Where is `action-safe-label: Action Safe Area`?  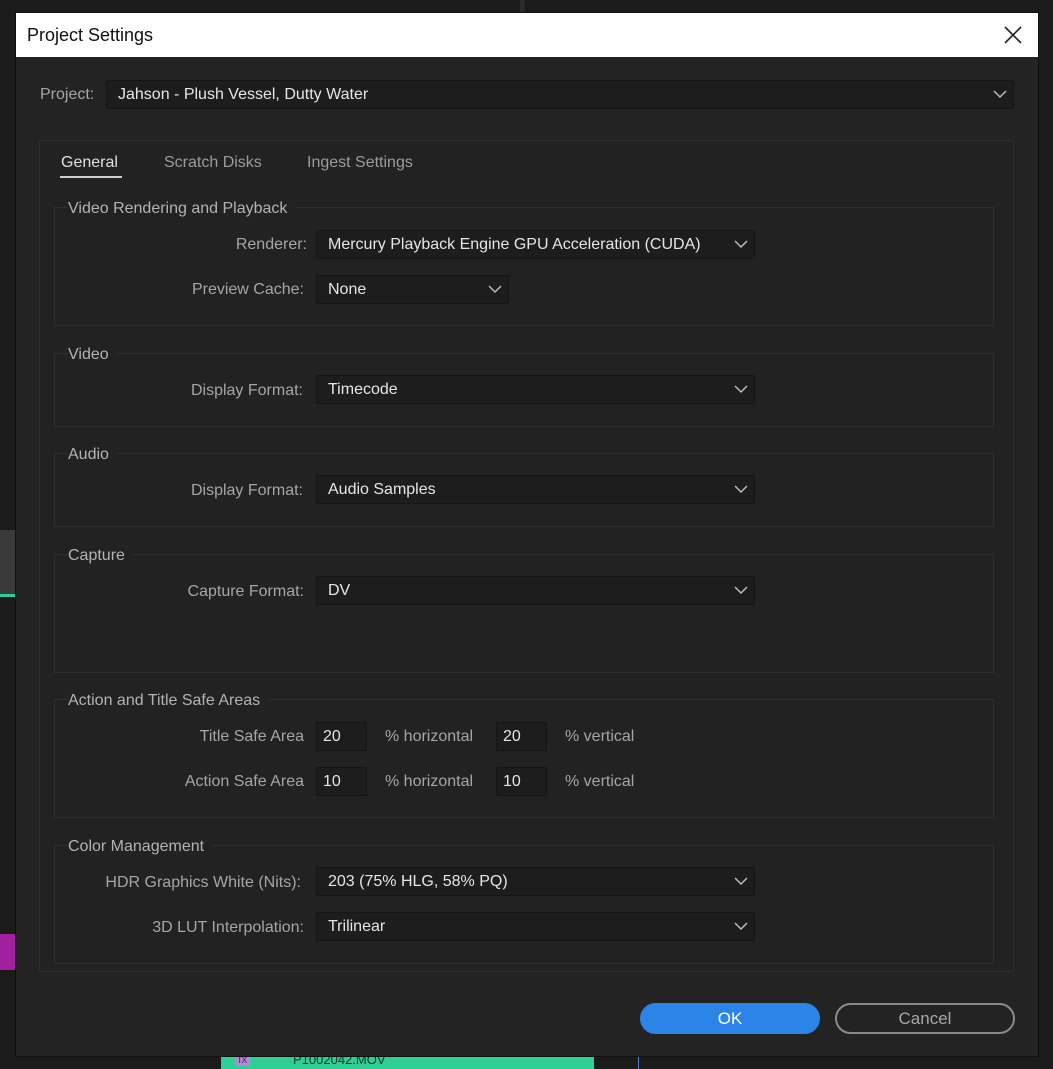
action-safe-label: Action Safe Area is located at coordinates (244, 781).